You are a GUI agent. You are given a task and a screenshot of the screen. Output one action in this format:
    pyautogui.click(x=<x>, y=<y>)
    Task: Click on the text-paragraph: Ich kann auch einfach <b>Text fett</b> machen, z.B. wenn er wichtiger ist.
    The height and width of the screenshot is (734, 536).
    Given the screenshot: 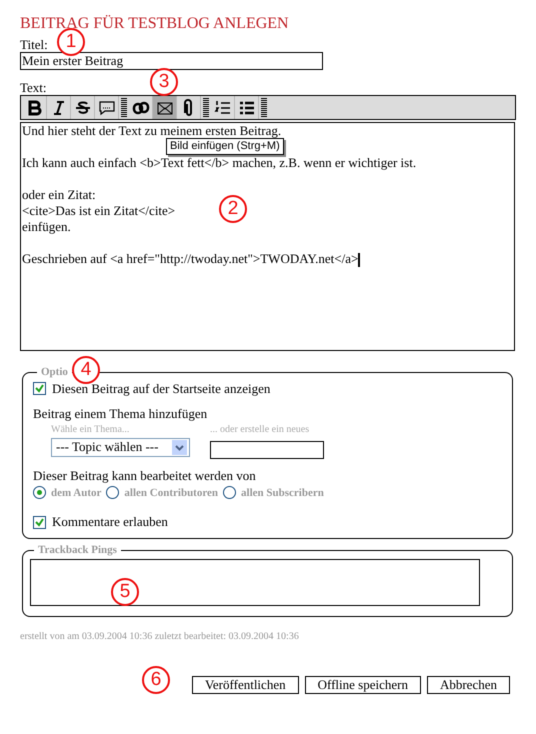 What is the action you would take?
    pyautogui.click(x=219, y=162)
    